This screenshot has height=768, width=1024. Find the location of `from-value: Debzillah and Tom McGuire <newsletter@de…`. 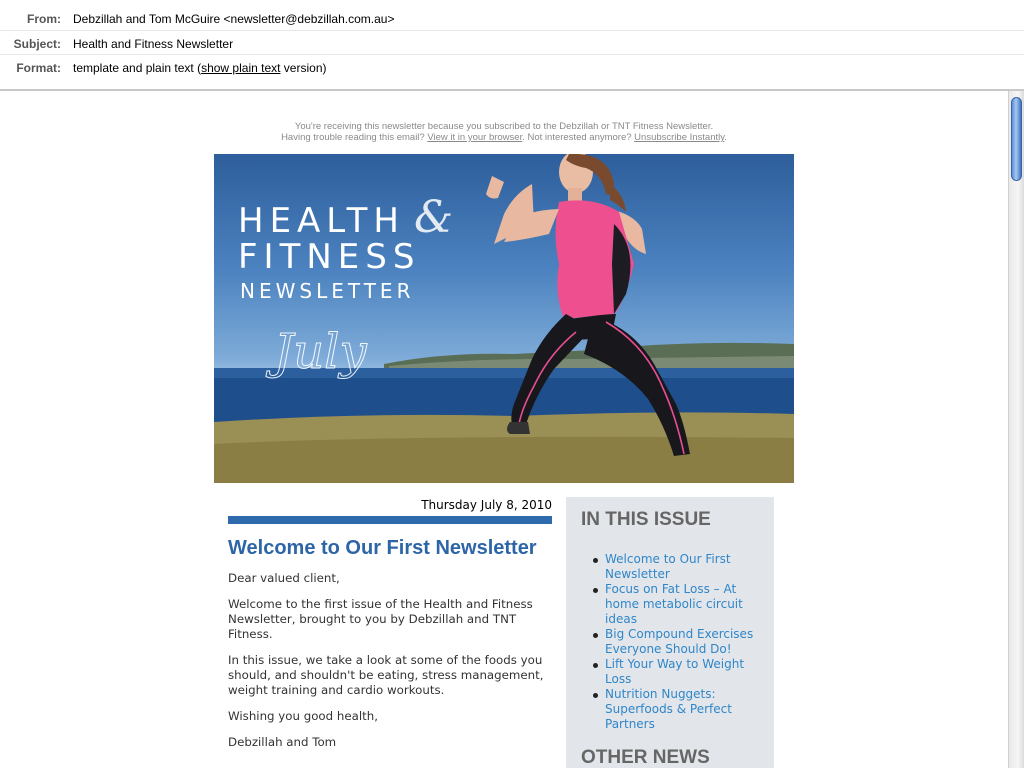

from-value: Debzillah and Tom McGuire <newsletter@de… is located at coordinates (233, 19).